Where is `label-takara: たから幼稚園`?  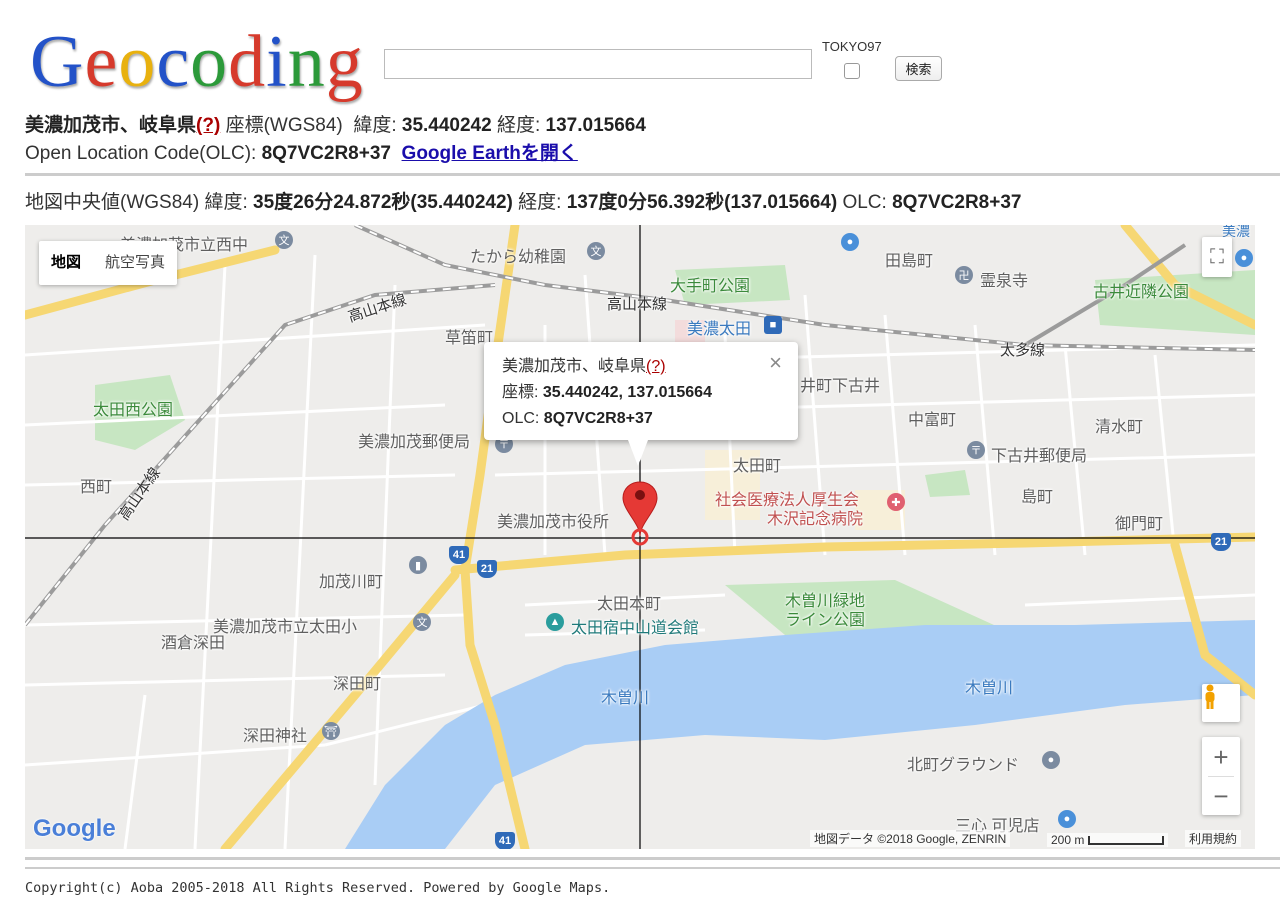
label-takara: たから幼稚園 is located at coordinates (518, 257).